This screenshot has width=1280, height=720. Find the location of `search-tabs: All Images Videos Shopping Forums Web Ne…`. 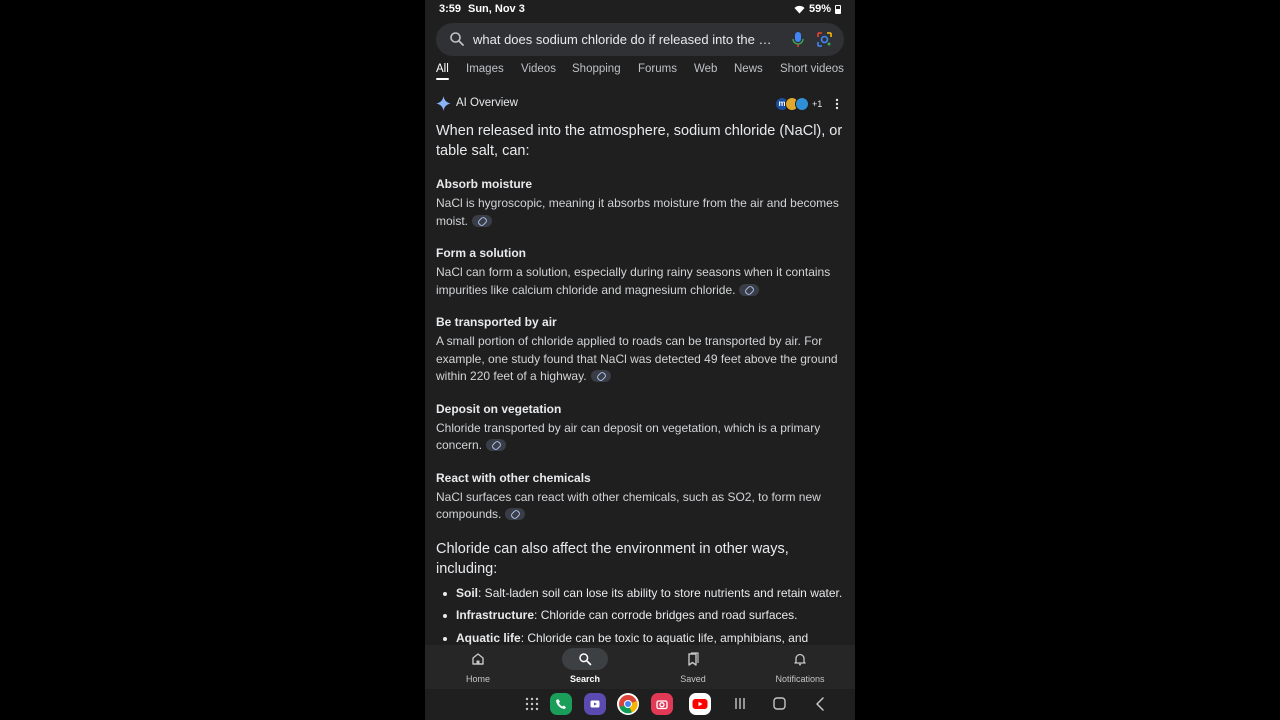

search-tabs: All Images Videos Shopping Forums Web Ne… is located at coordinates (640, 72).